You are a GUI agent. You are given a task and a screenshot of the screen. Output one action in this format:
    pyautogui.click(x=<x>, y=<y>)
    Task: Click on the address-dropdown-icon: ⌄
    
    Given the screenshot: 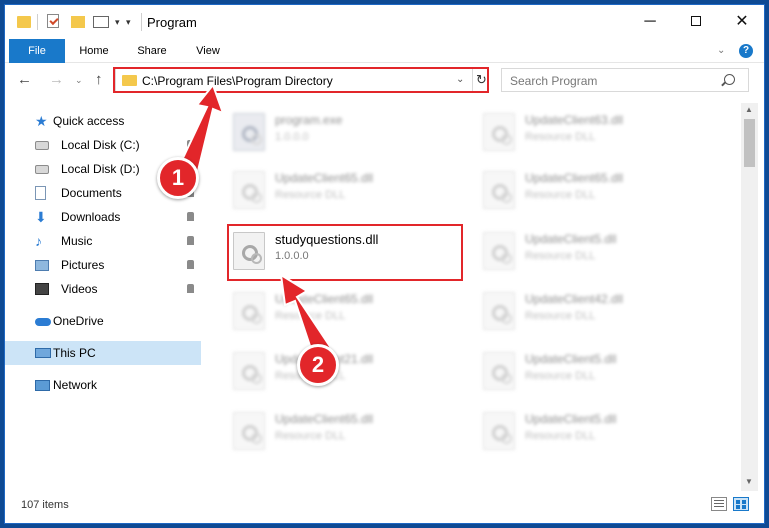 What is the action you would take?
    pyautogui.click(x=460, y=79)
    